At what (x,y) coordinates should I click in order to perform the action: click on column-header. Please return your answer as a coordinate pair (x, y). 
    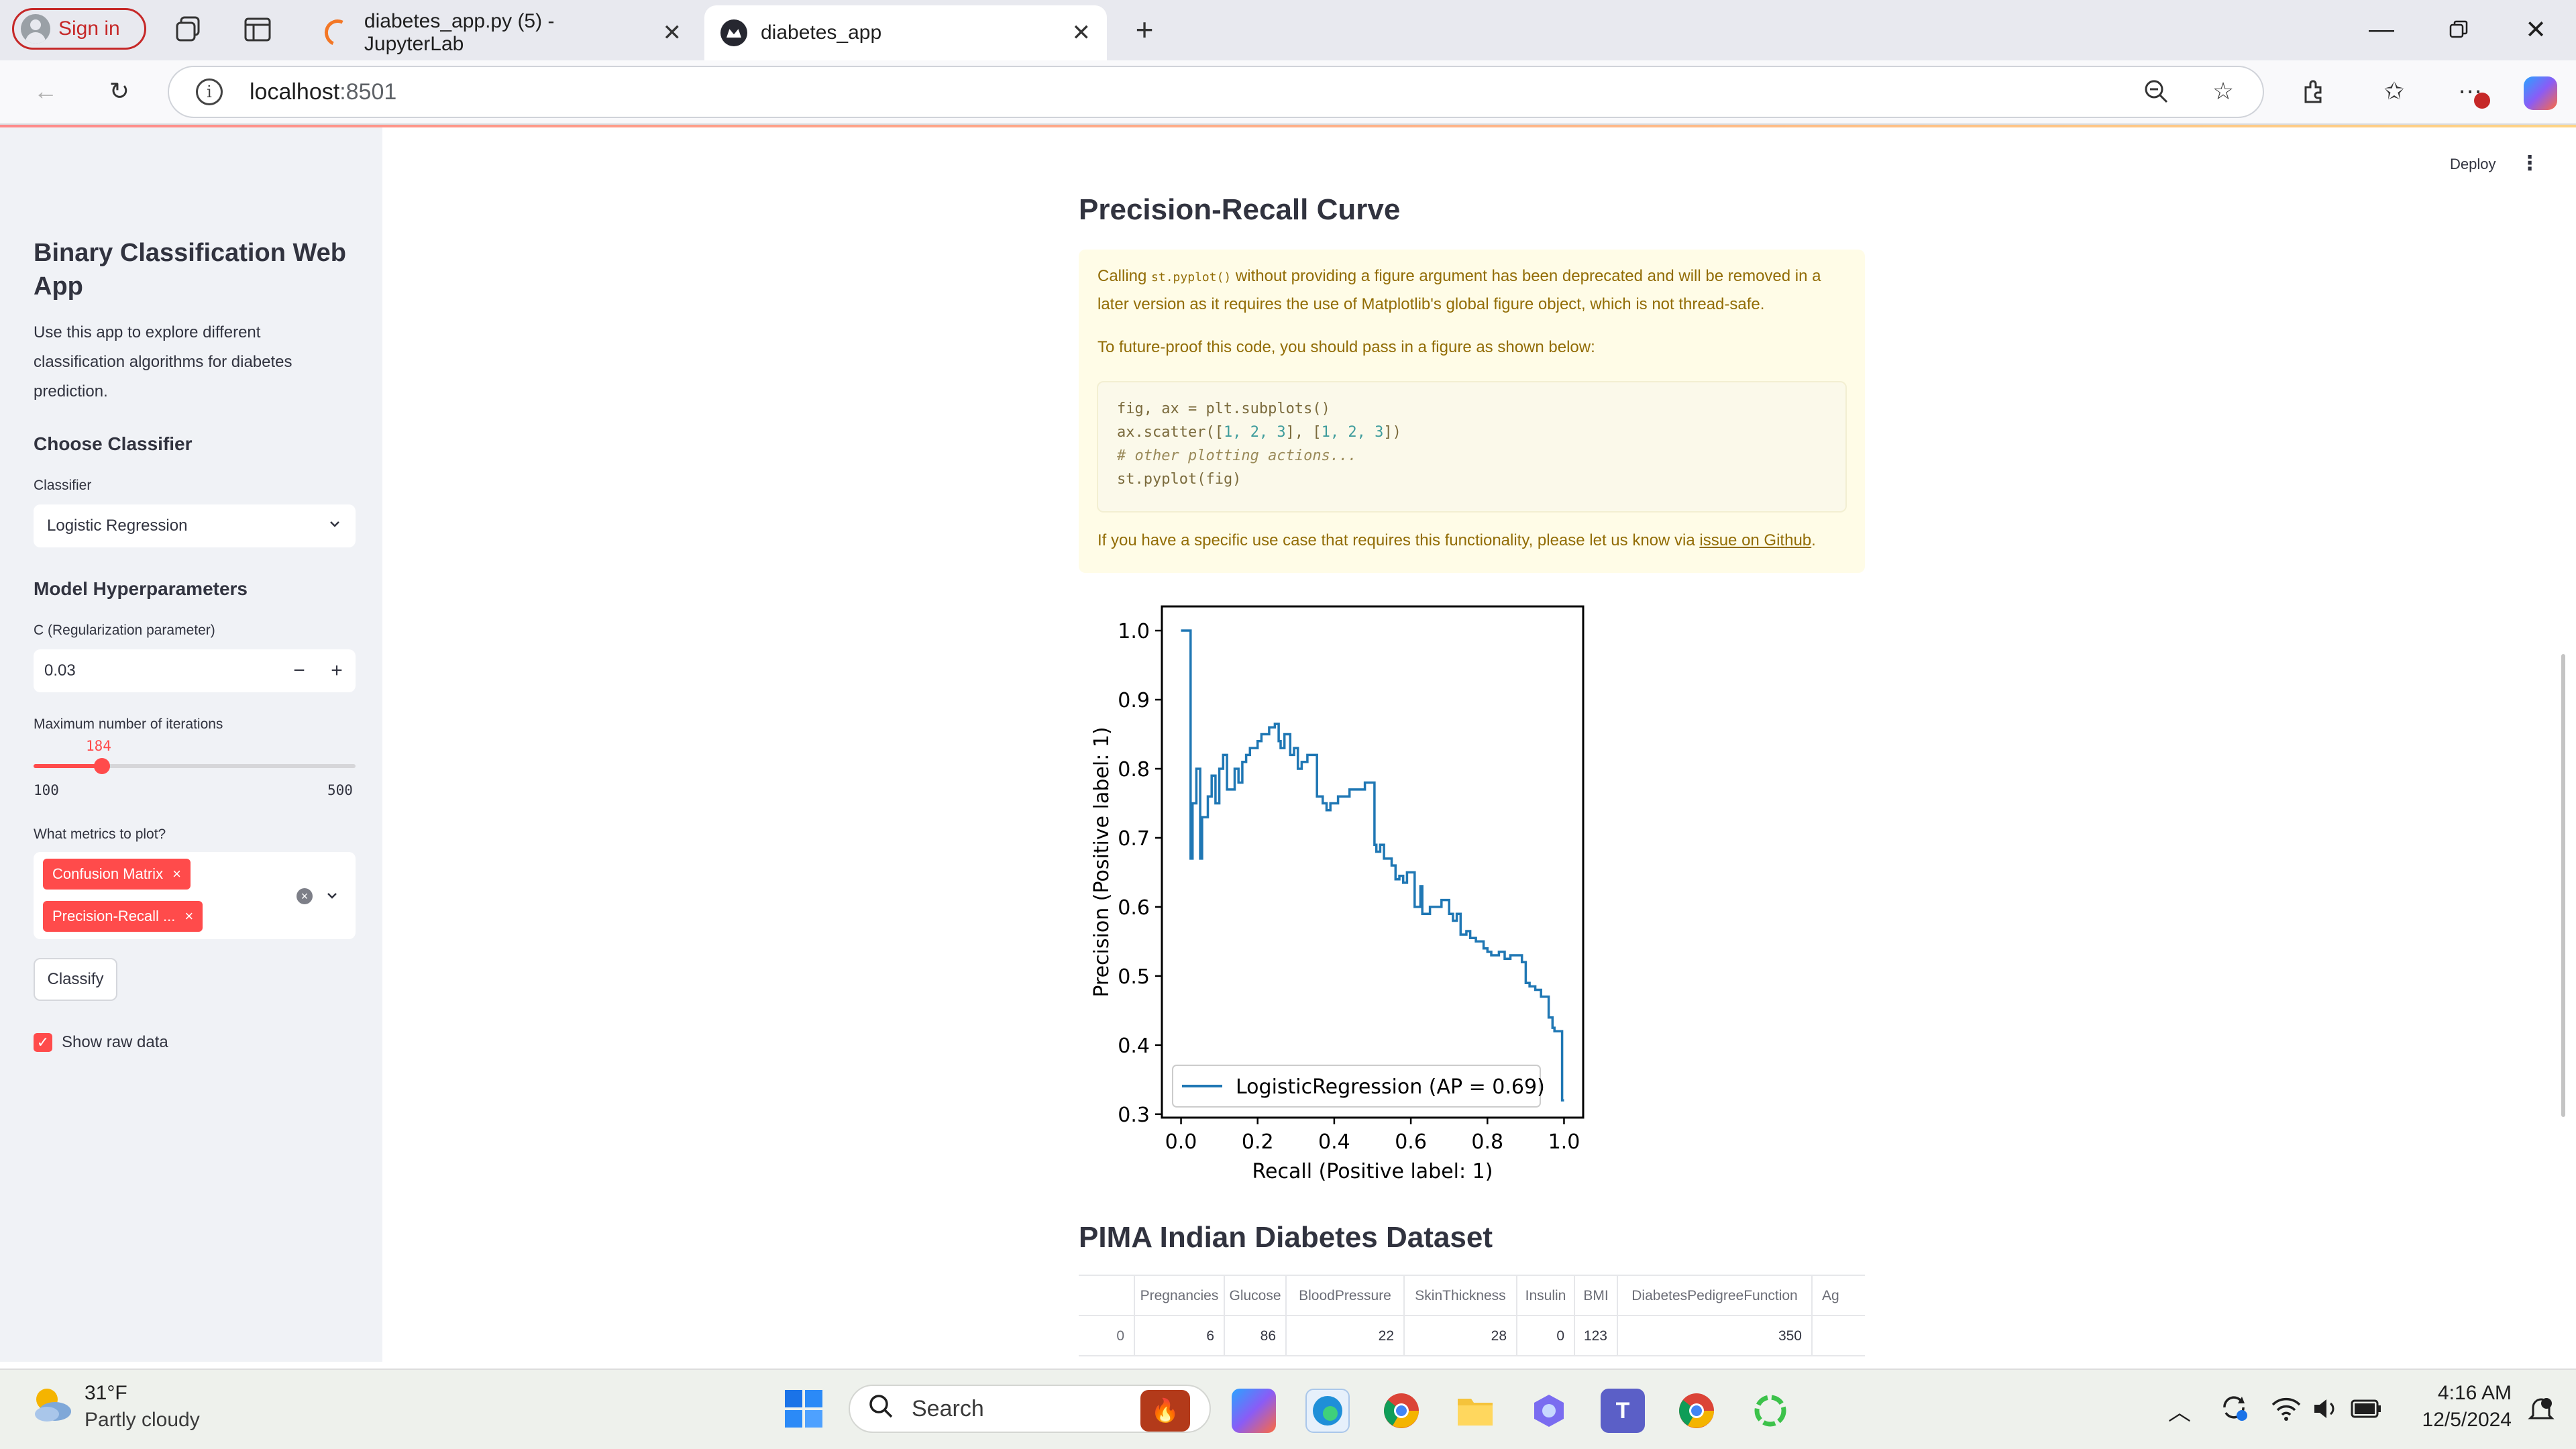
    Looking at the image, I should click on (1107, 1296).